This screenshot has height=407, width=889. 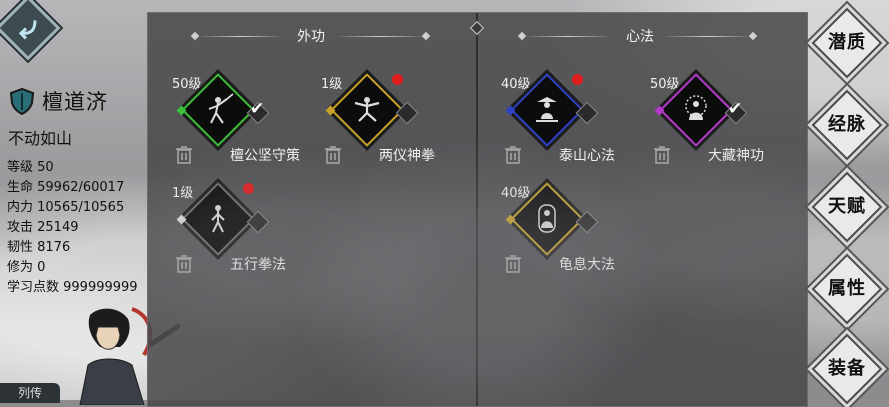 I want to click on skill-name: 大藏神功, so click(x=736, y=156).